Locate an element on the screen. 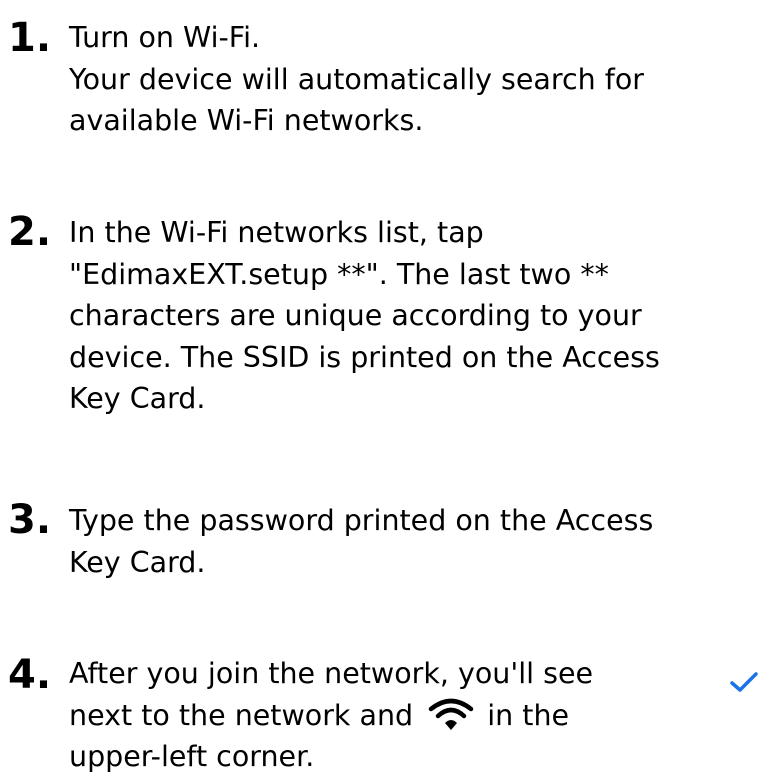 The height and width of the screenshot is (776, 776). step-number: 2. is located at coordinates (30, 232).